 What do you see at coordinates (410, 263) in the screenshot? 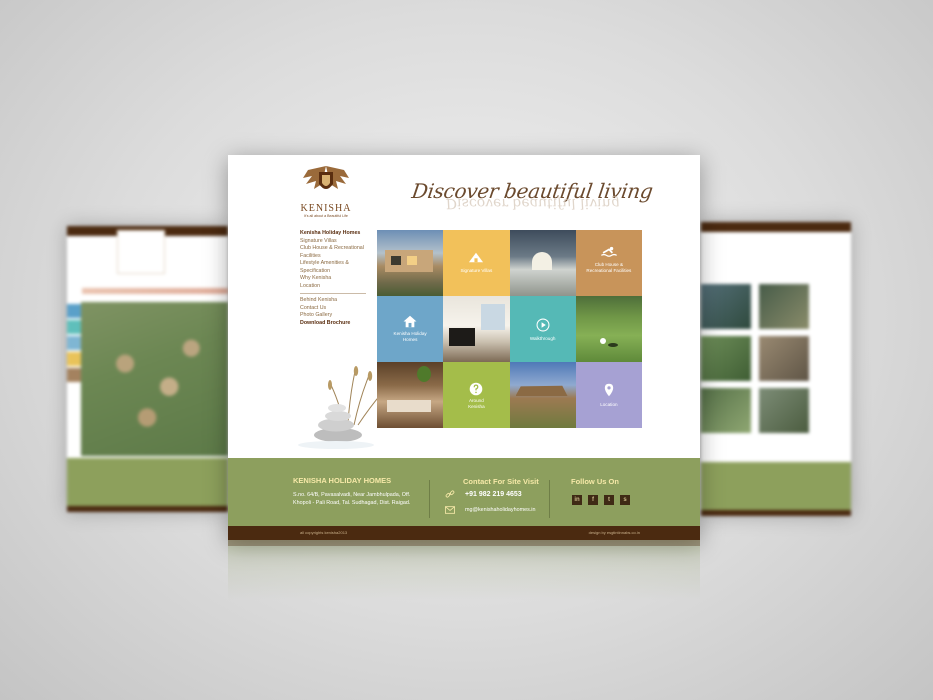
I see `photo-tile-villa-exterior` at bounding box center [410, 263].